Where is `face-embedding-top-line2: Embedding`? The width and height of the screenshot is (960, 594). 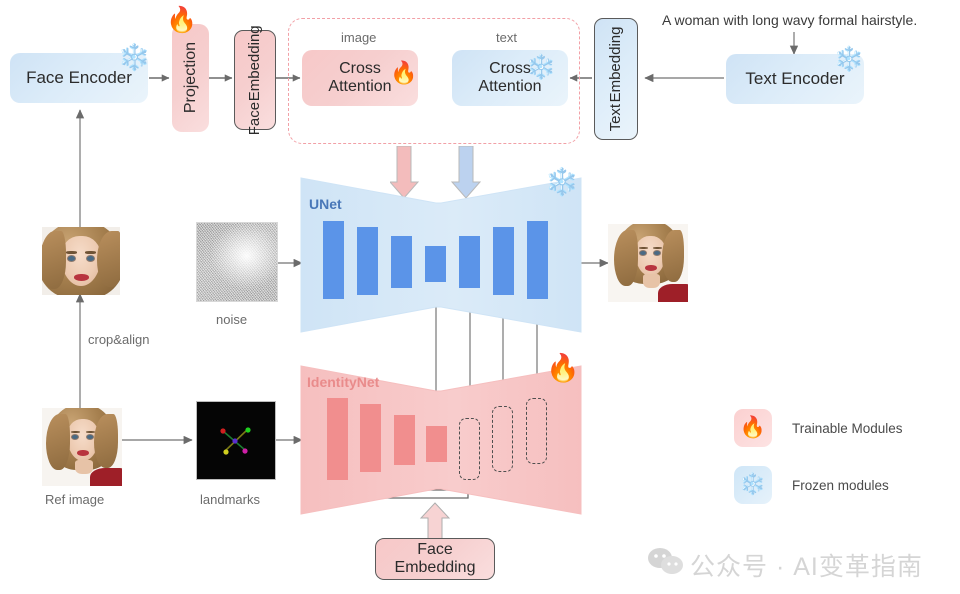 face-embedding-top-line2: Embedding is located at coordinates (254, 62).